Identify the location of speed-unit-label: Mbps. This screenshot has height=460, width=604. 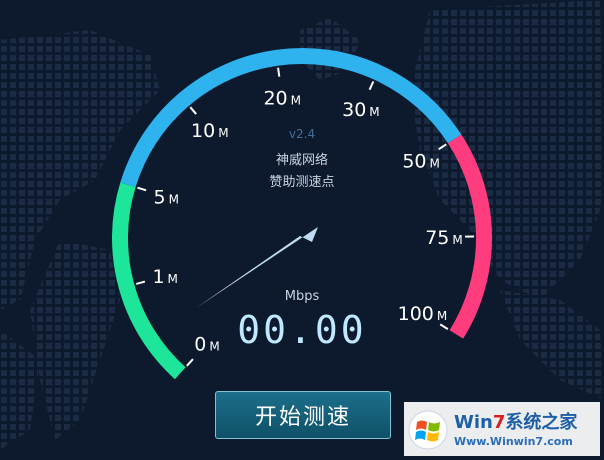
(302, 296).